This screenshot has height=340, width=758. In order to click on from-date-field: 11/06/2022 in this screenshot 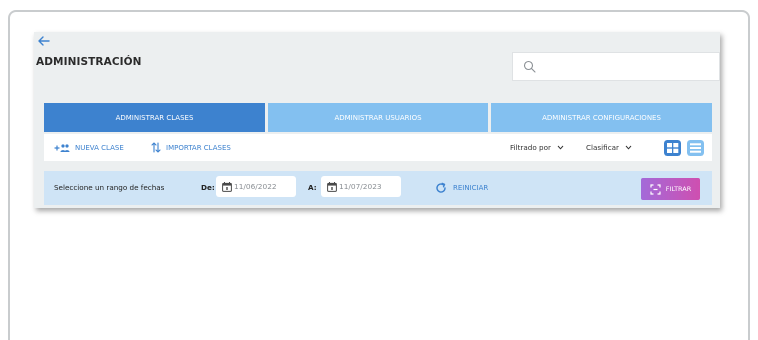, I will do `click(256, 186)`.